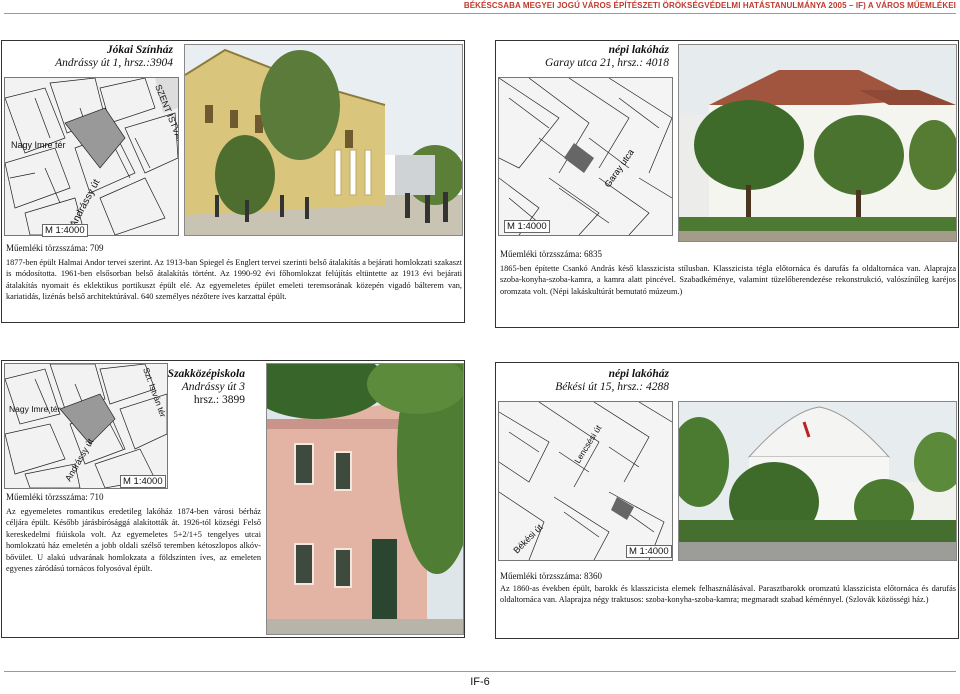  I want to click on building-parcel: hrsz.: 3899, so click(219, 400).